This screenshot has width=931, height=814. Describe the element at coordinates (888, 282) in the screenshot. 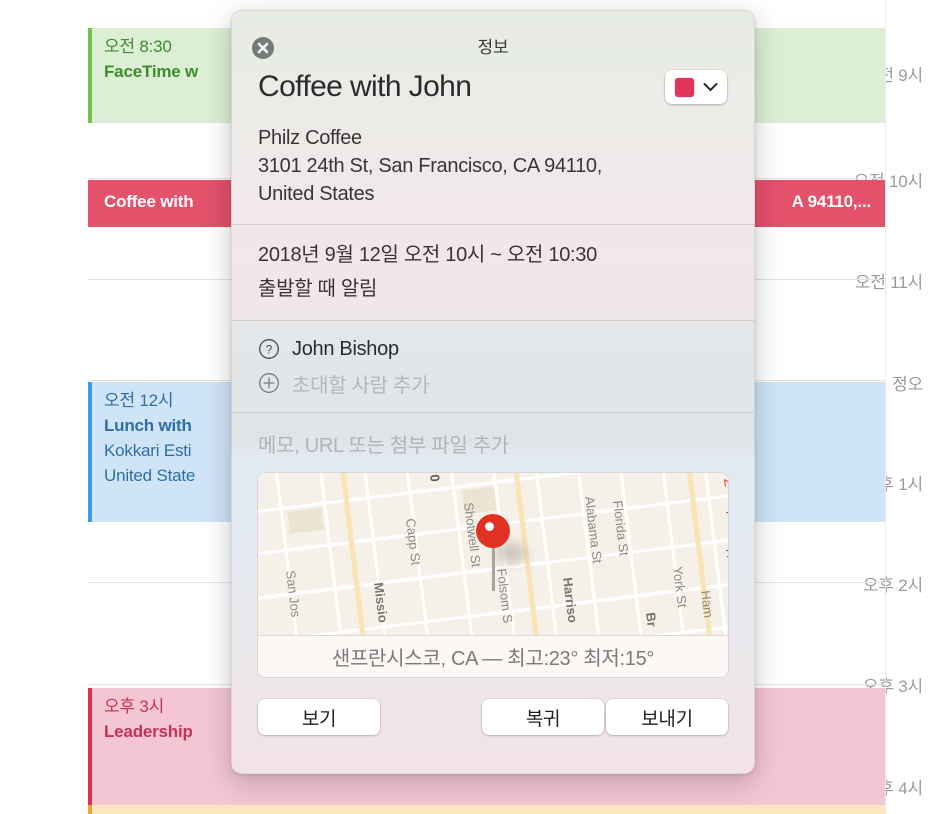

I see `hour-label-11am: 오전 11시` at that location.